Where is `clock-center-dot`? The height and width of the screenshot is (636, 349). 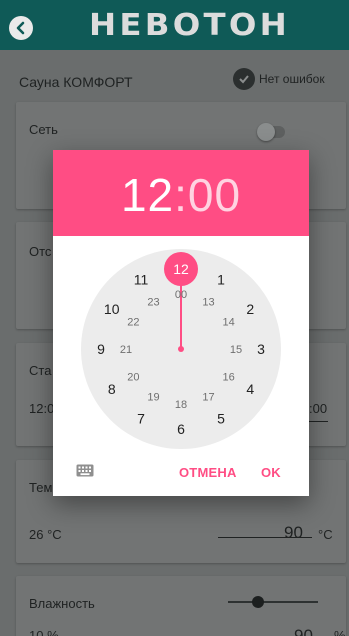
clock-center-dot is located at coordinates (181, 349).